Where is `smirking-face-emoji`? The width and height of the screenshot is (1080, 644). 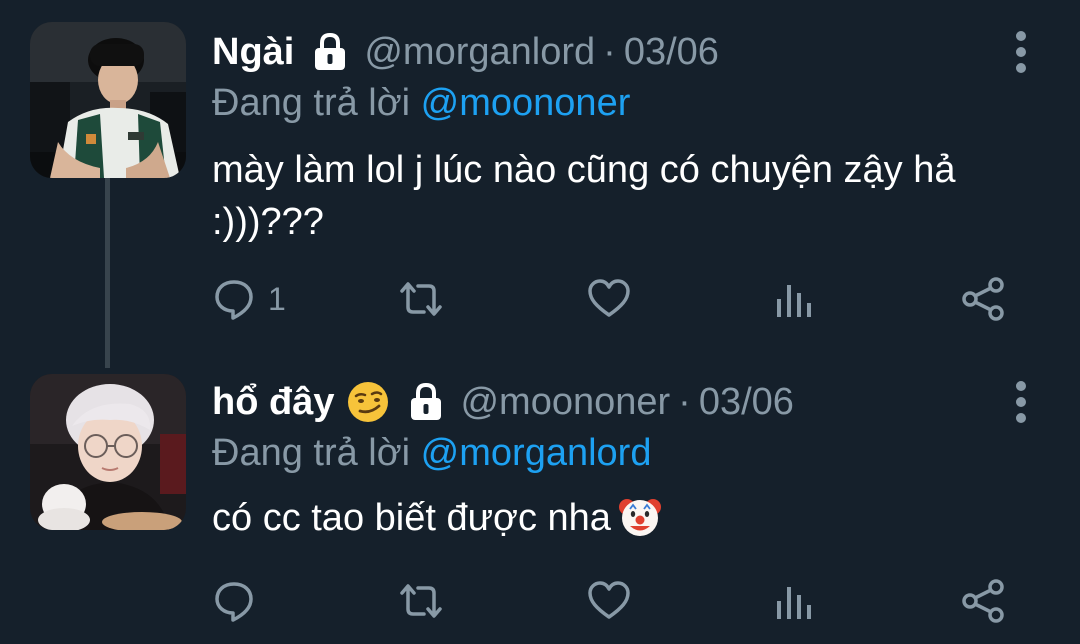 smirking-face-emoji is located at coordinates (368, 402).